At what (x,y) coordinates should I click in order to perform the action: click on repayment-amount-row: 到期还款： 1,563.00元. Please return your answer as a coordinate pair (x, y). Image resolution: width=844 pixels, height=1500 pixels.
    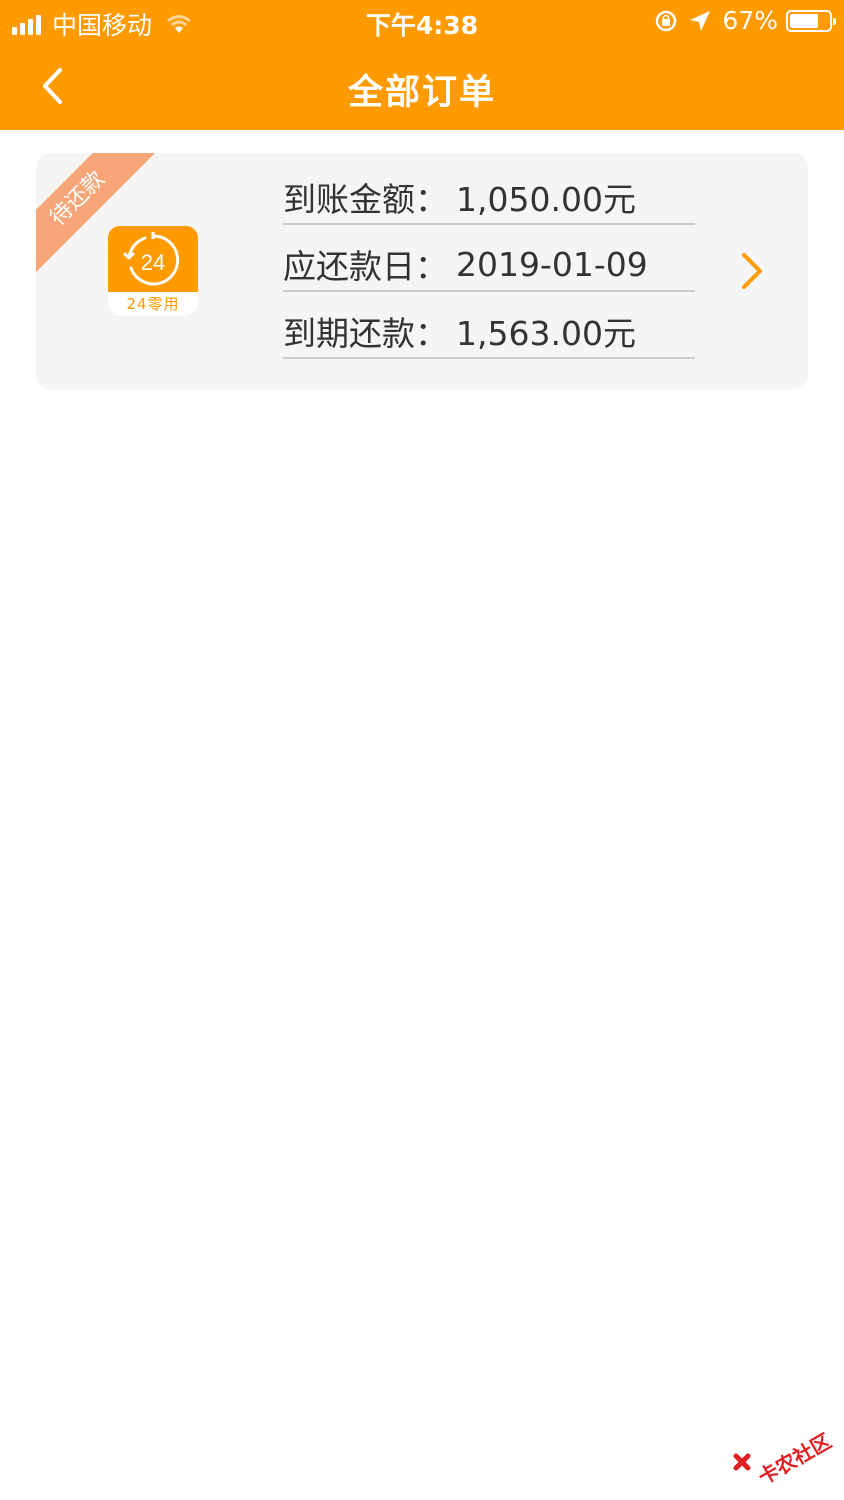
    Looking at the image, I should click on (489, 332).